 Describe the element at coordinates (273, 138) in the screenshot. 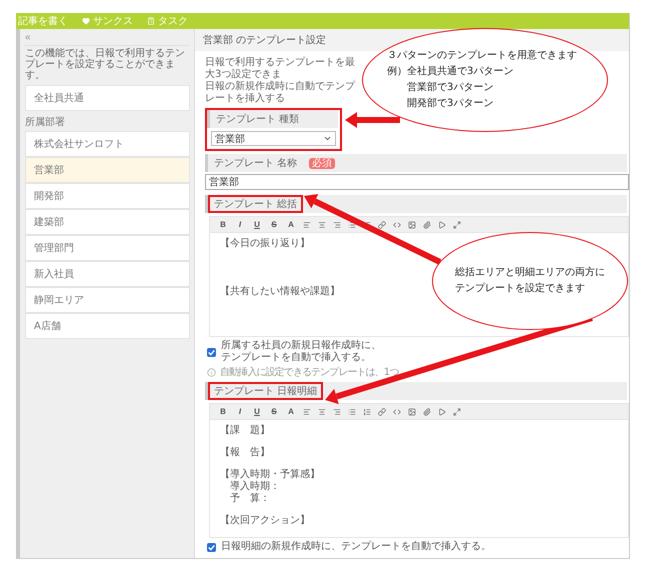

I see `template-select: 営業部` at that location.